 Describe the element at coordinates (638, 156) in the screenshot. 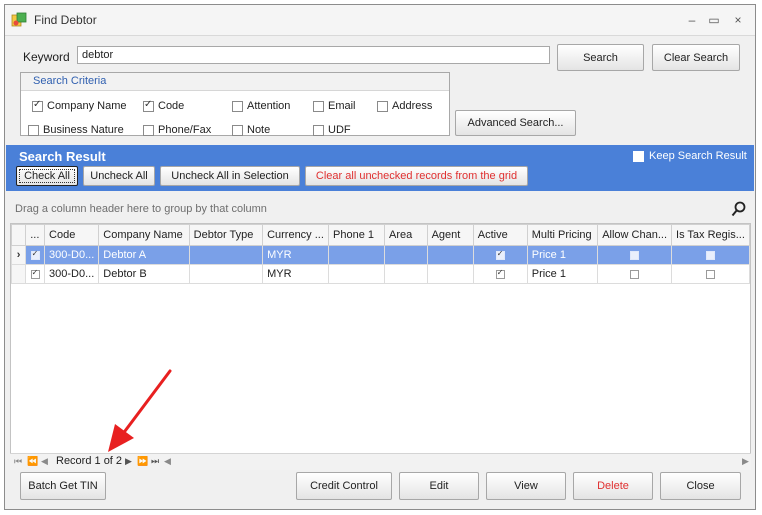

I see `keep-search-result-checkbox` at that location.